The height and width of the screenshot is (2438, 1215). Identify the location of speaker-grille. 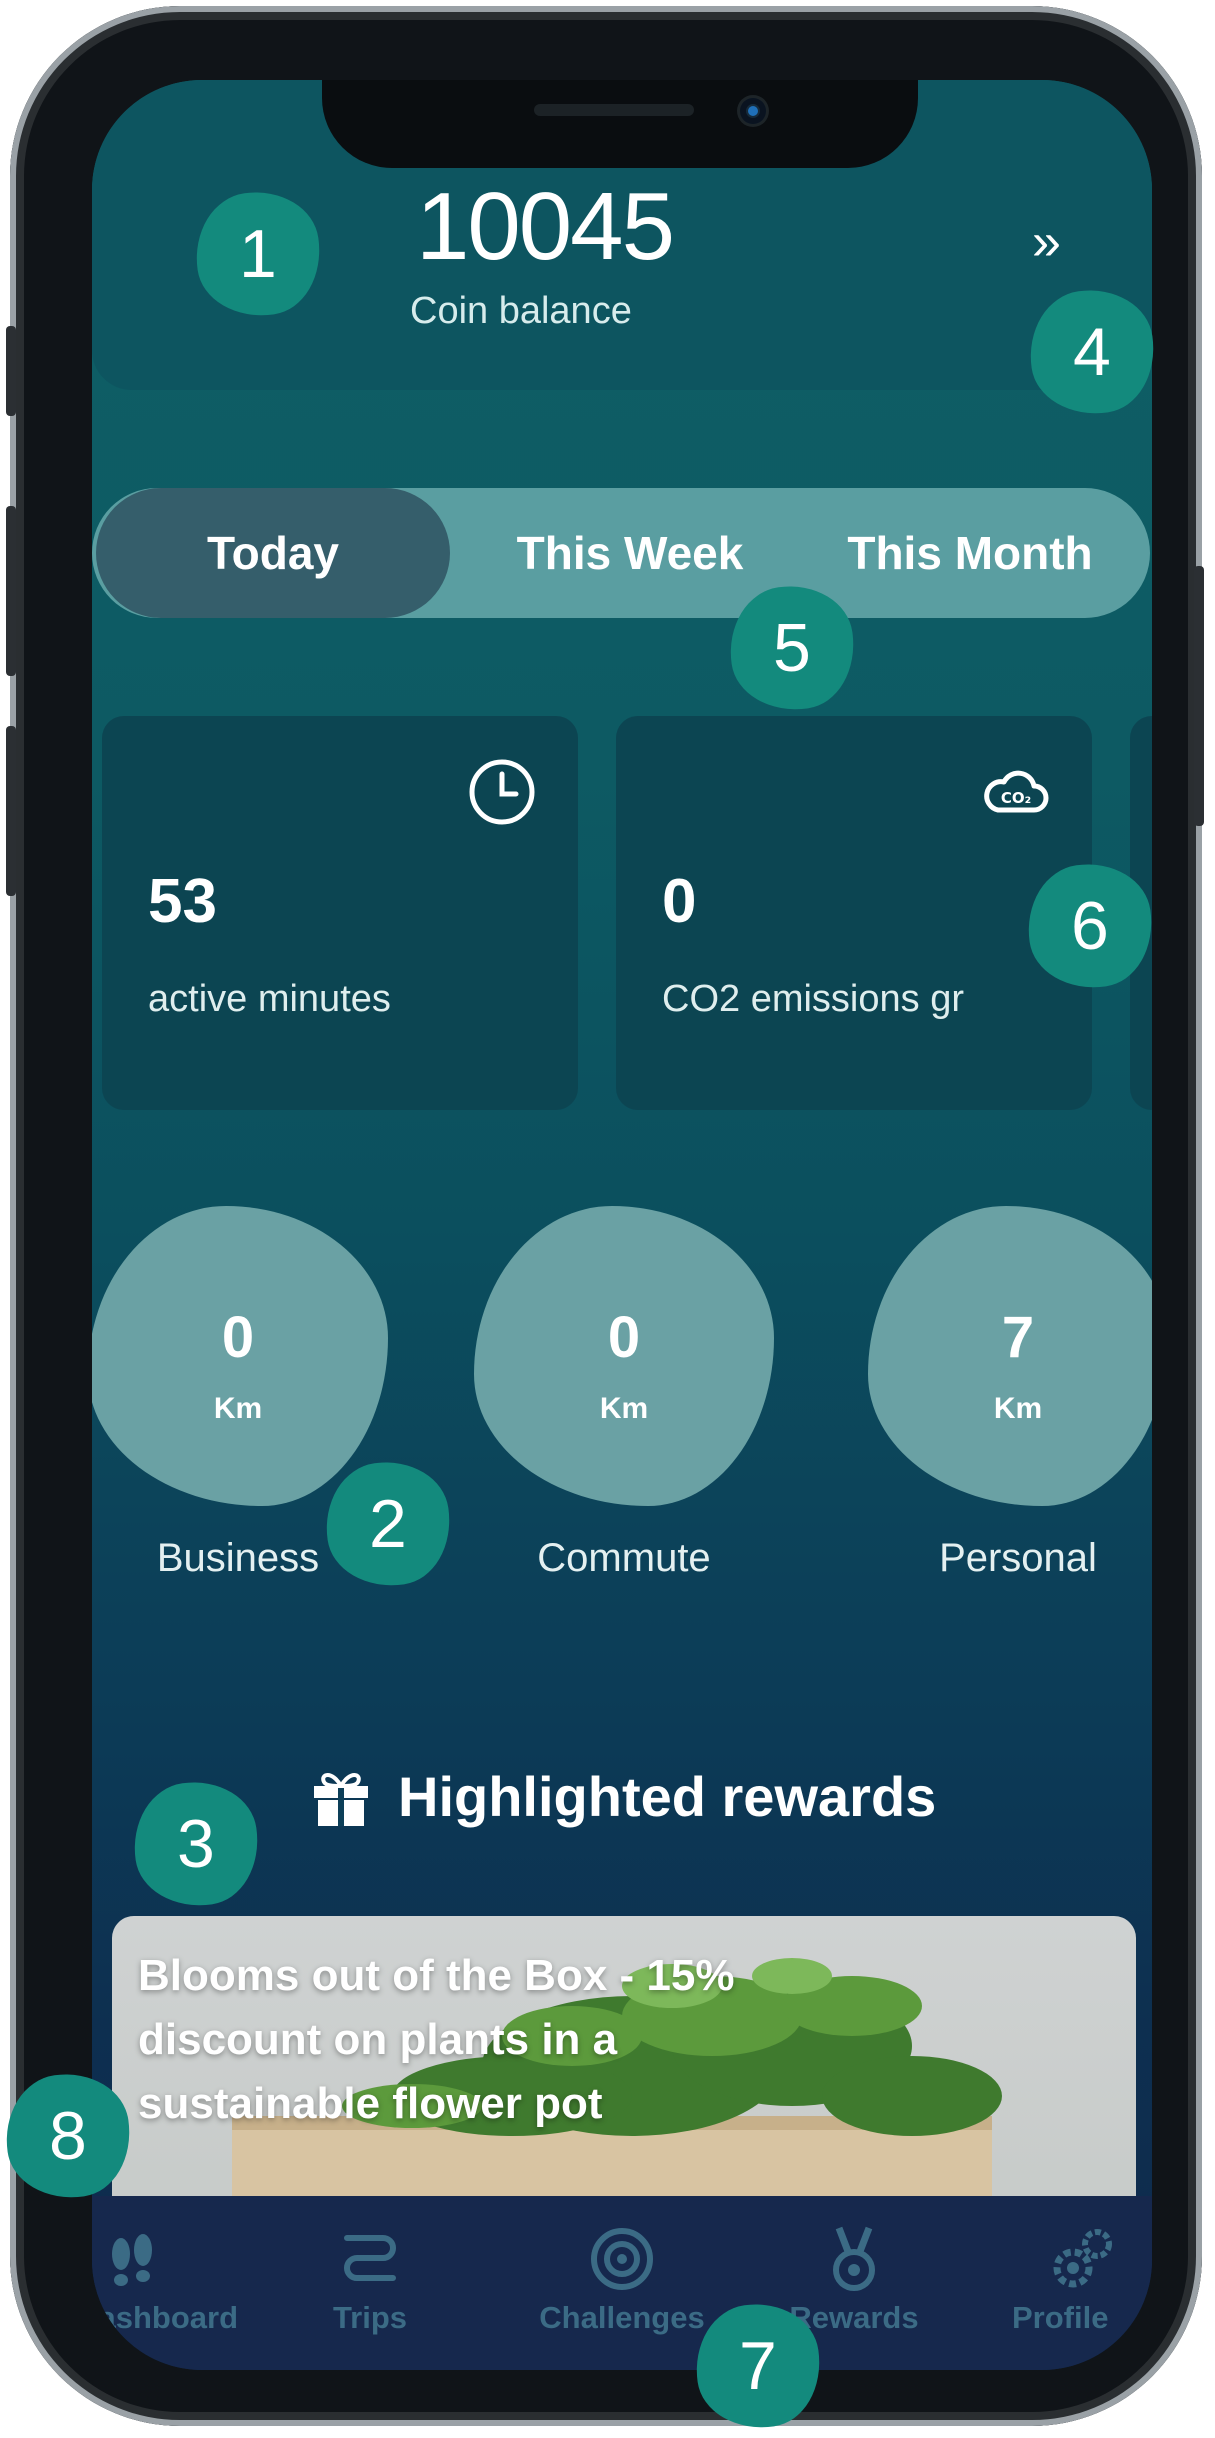
(614, 110).